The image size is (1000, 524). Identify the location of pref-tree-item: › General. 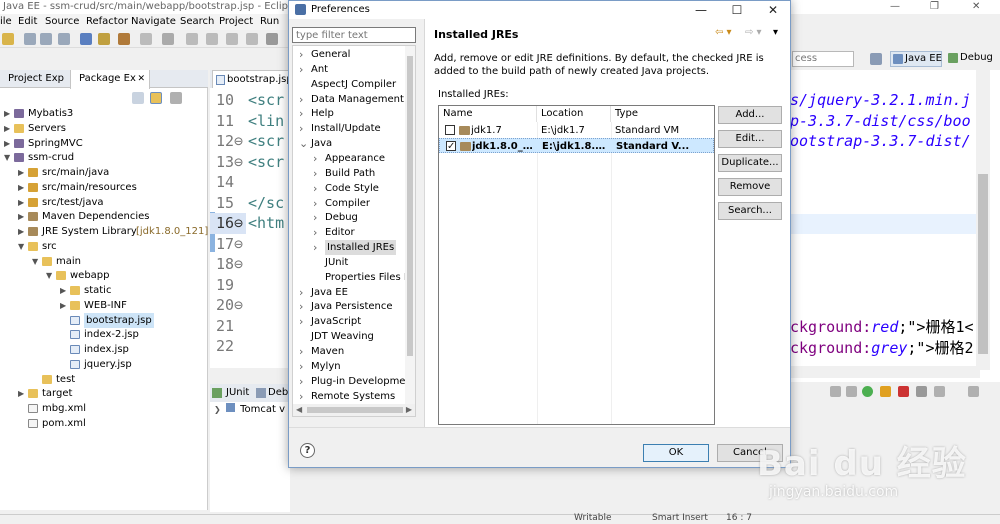
(349, 54).